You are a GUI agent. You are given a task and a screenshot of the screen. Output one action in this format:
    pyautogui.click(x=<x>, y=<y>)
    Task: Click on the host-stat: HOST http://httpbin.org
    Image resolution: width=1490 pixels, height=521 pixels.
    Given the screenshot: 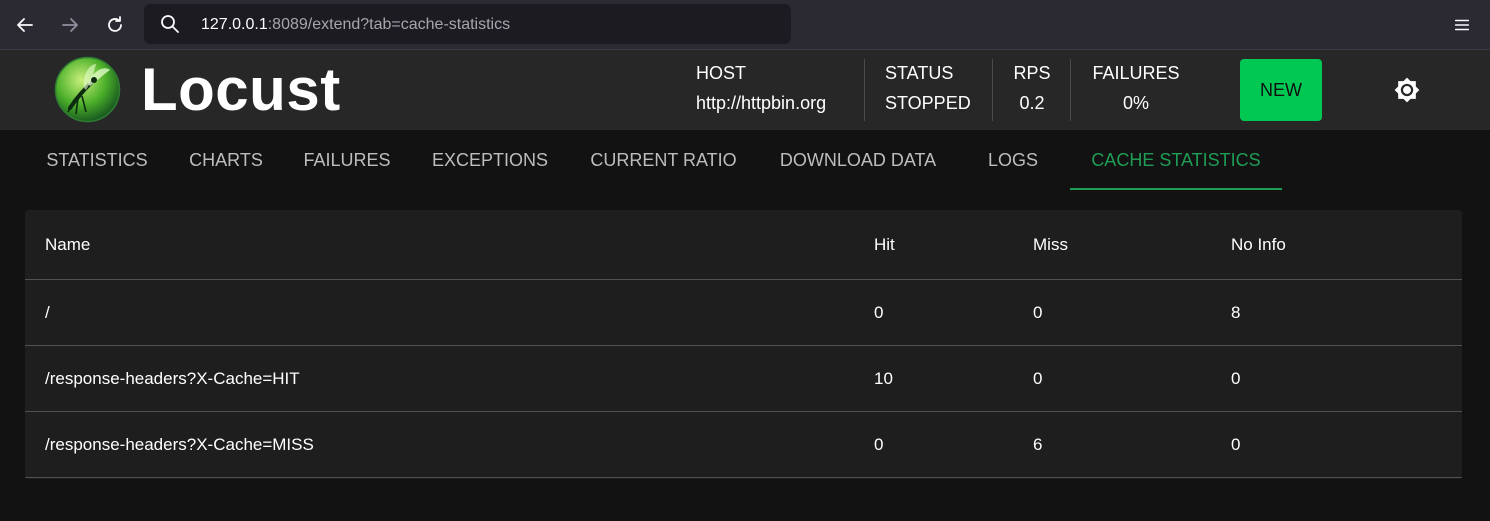 What is the action you would take?
    pyautogui.click(x=761, y=91)
    